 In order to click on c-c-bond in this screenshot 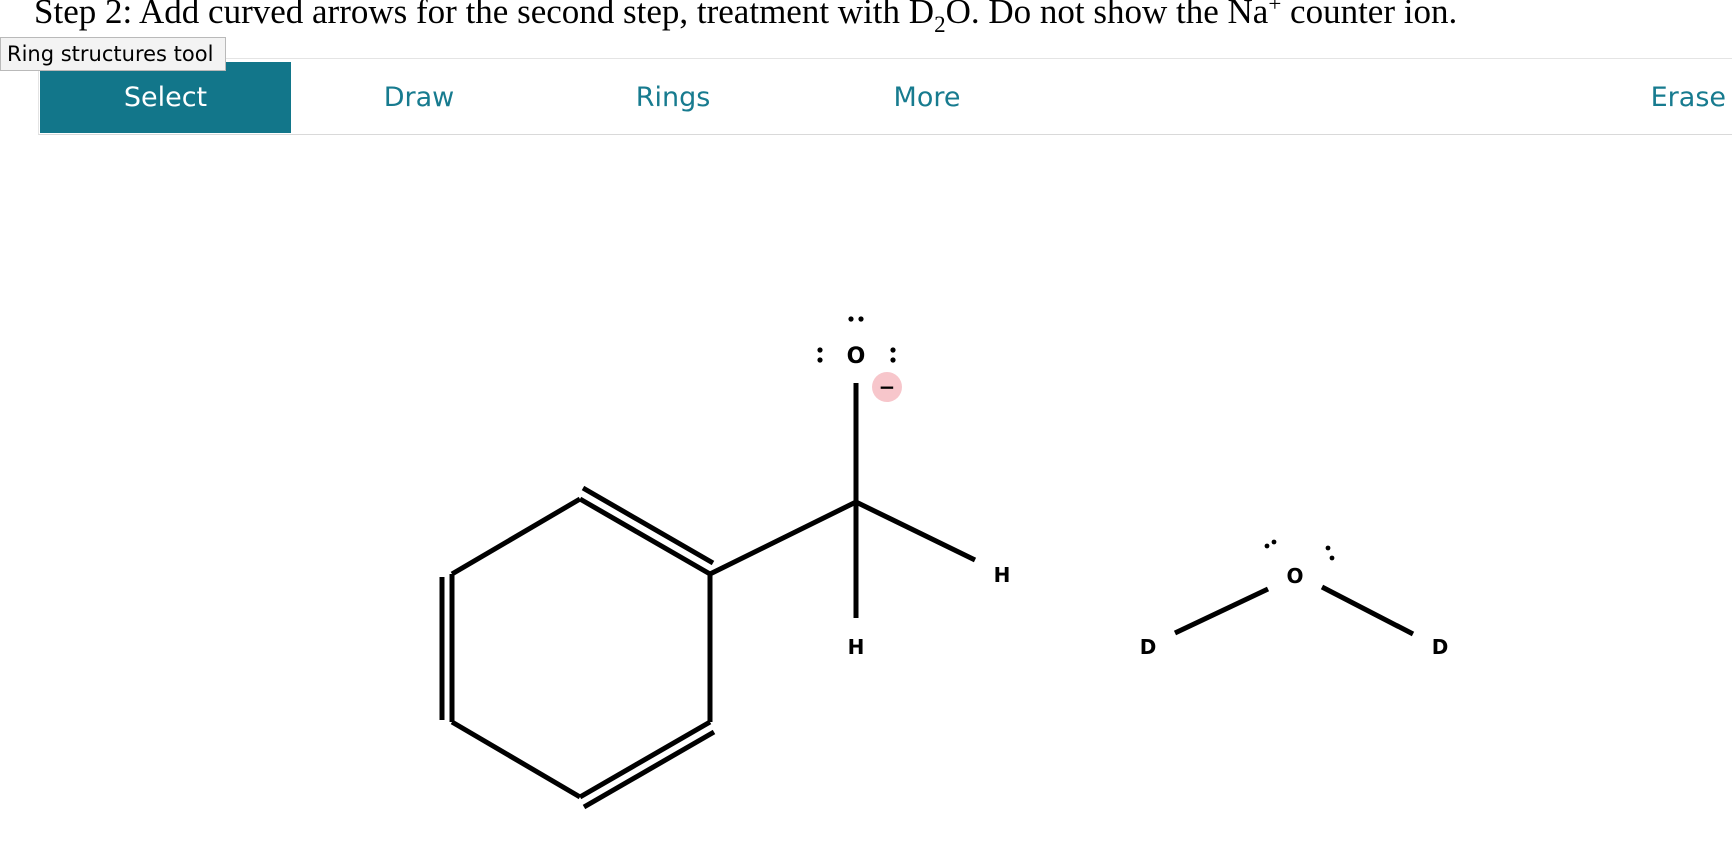, I will do `click(783, 538)`.